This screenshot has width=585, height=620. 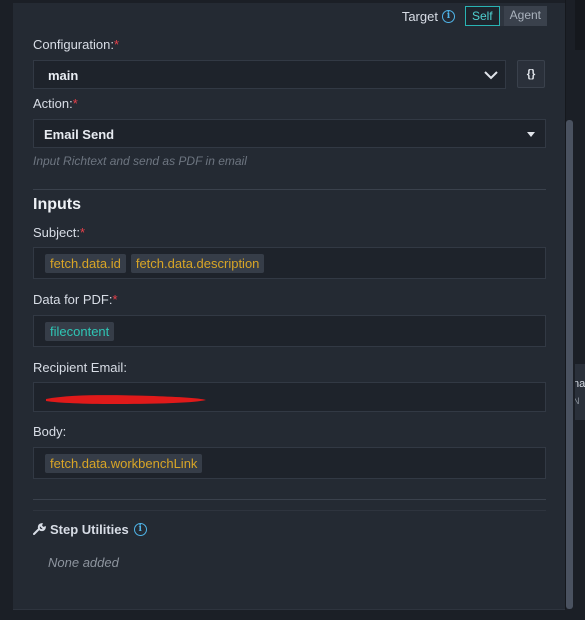 What do you see at coordinates (126, 399) in the screenshot?
I see `redaction-mark` at bounding box center [126, 399].